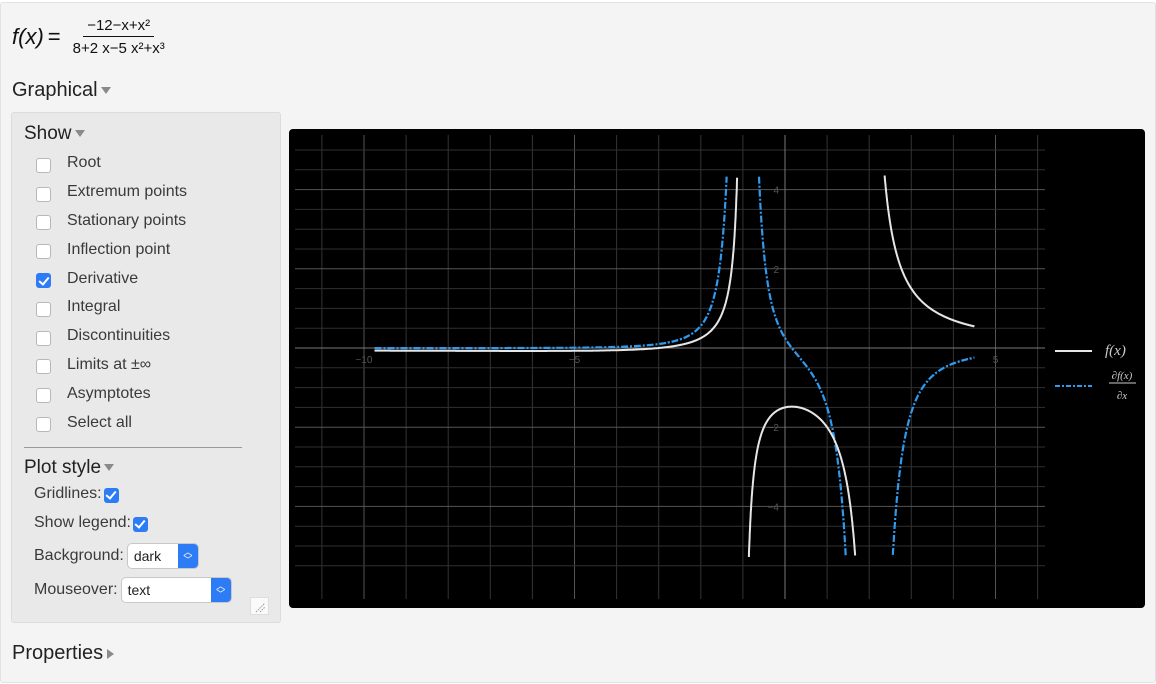 The height and width of the screenshot is (684, 1156). Describe the element at coordinates (776, 191) in the screenshot. I see `y-tick-label: 4` at that location.